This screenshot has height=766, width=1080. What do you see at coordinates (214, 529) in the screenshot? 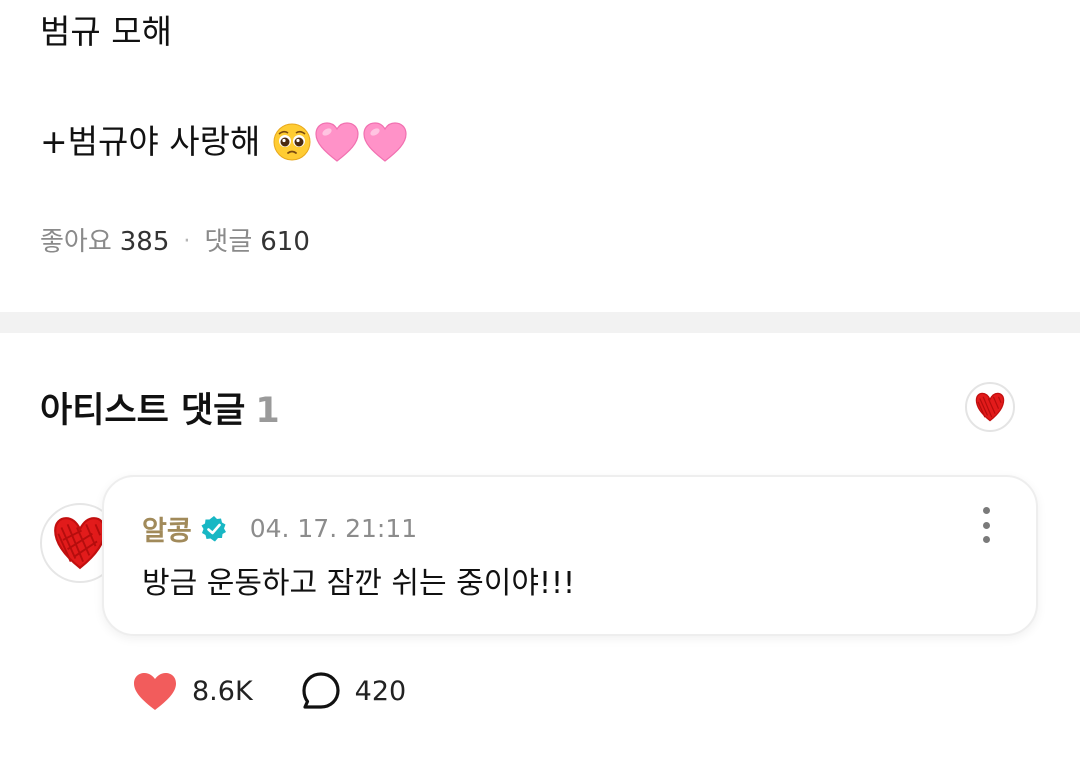
I see `verified-badge-icon` at bounding box center [214, 529].